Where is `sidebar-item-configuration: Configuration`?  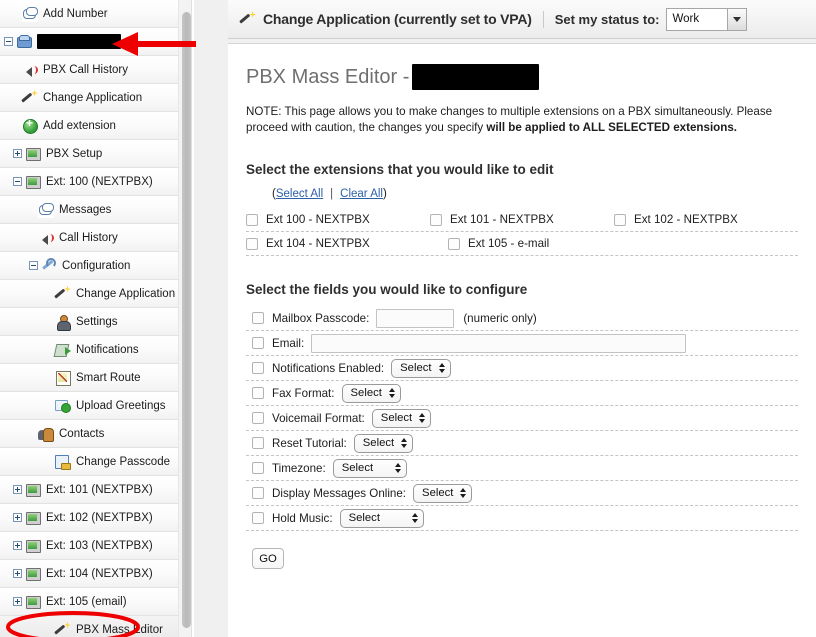 sidebar-item-configuration: Configuration is located at coordinates (89, 266).